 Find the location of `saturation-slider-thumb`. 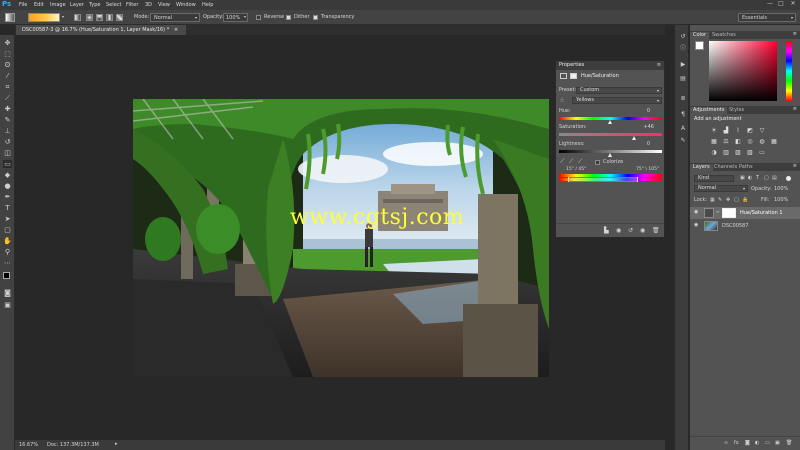

saturation-slider-thumb is located at coordinates (633, 138).